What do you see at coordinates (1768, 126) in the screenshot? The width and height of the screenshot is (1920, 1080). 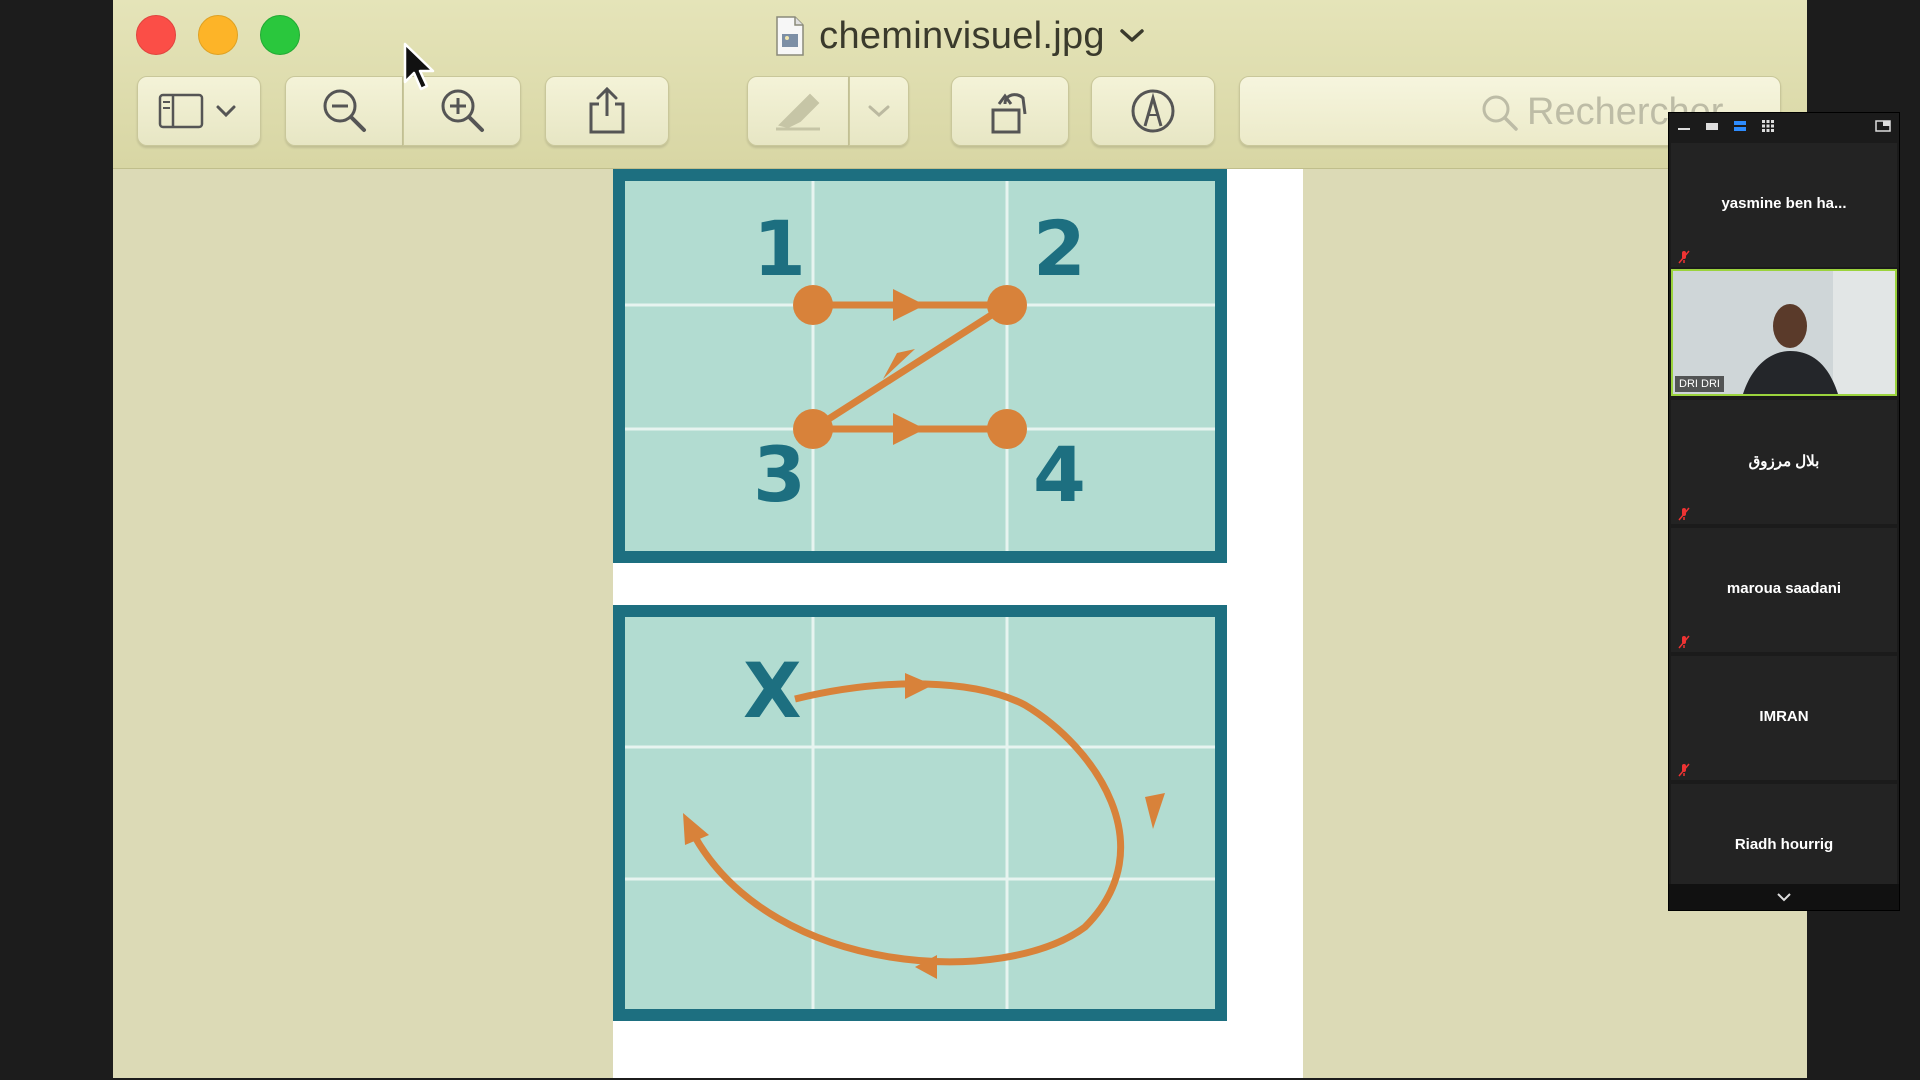 I see `grid-view-icon` at bounding box center [1768, 126].